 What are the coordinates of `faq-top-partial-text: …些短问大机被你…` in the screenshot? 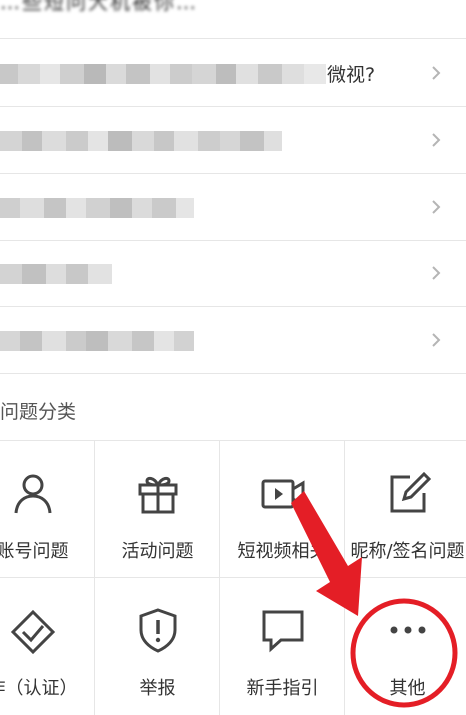 It's located at (99, 7).